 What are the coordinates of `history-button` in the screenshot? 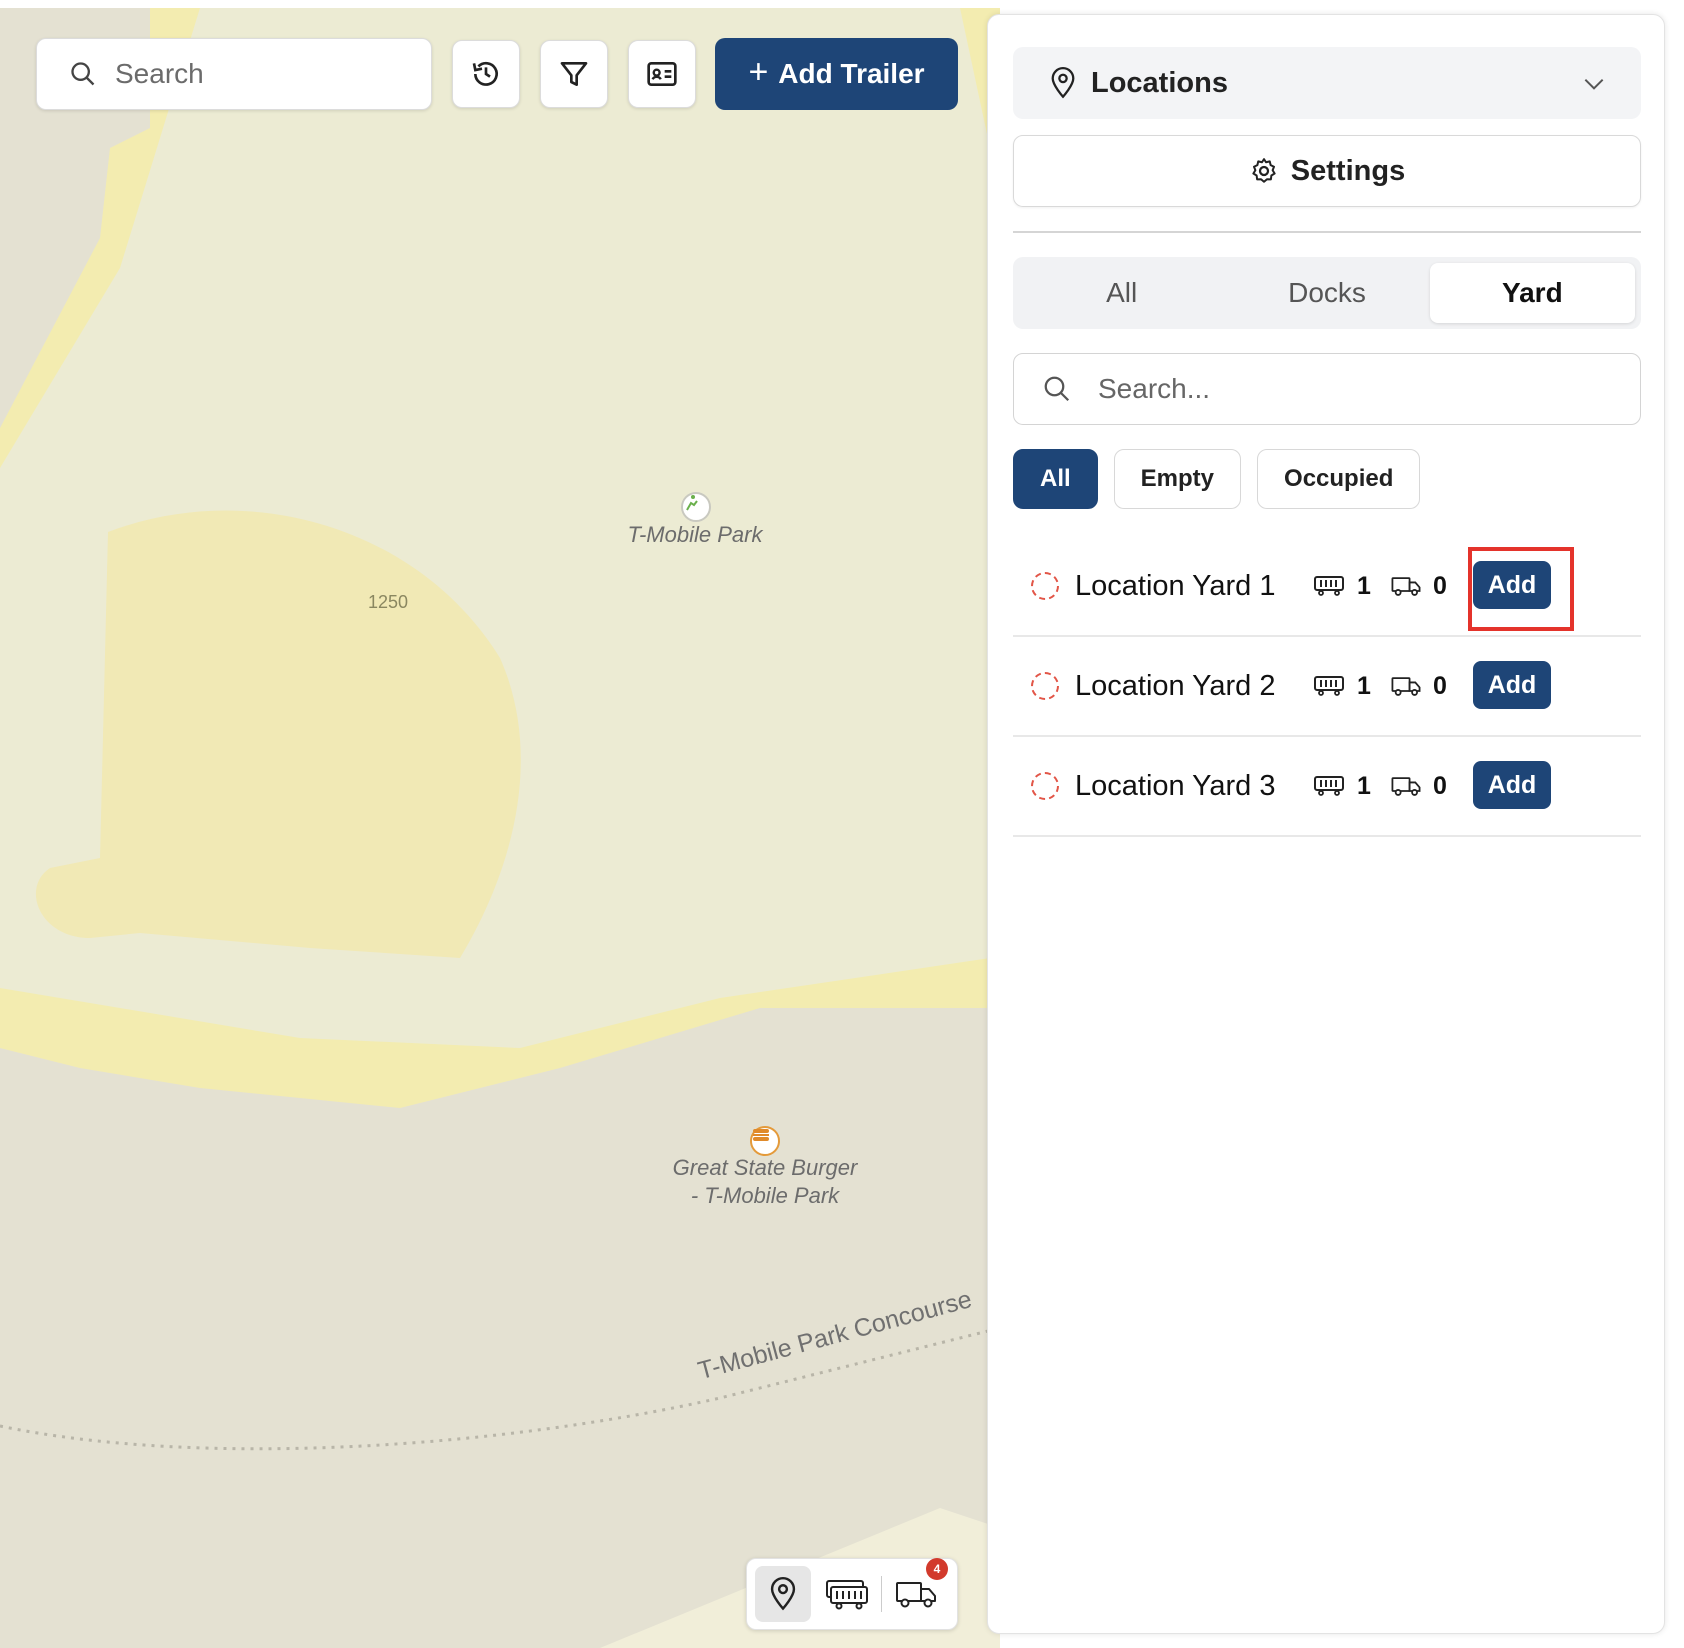 It's located at (486, 74).